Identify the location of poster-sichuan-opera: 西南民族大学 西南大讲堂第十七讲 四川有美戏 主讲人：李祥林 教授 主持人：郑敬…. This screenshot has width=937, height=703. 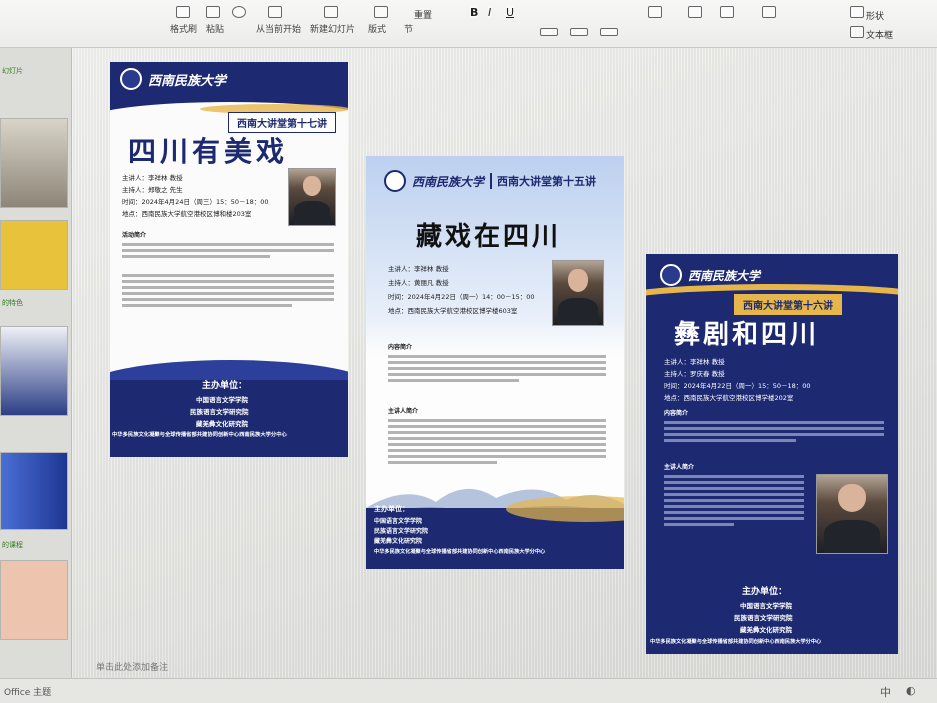
(229, 259).